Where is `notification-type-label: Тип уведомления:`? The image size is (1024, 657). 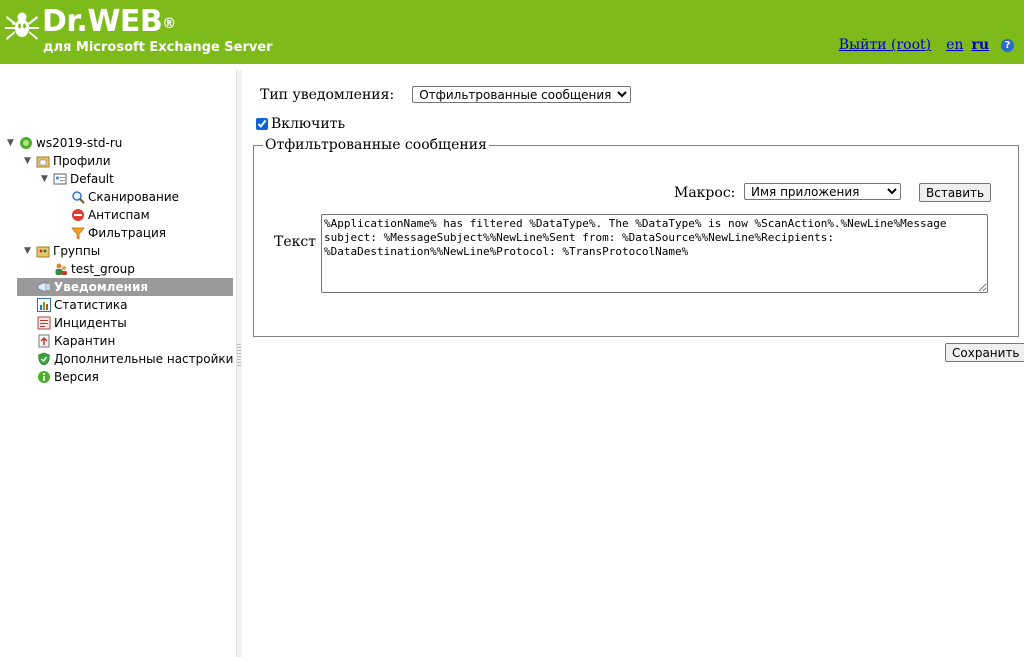 notification-type-label: Тип уведомления: is located at coordinates (327, 94).